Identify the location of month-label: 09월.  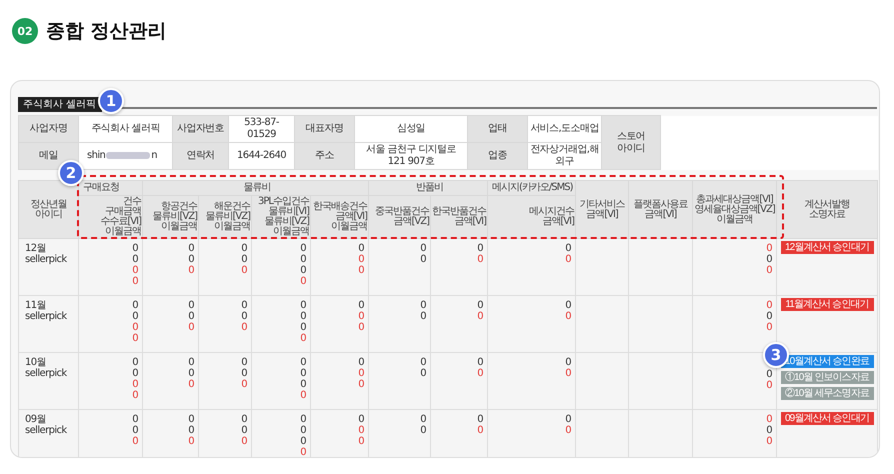
(36, 419).